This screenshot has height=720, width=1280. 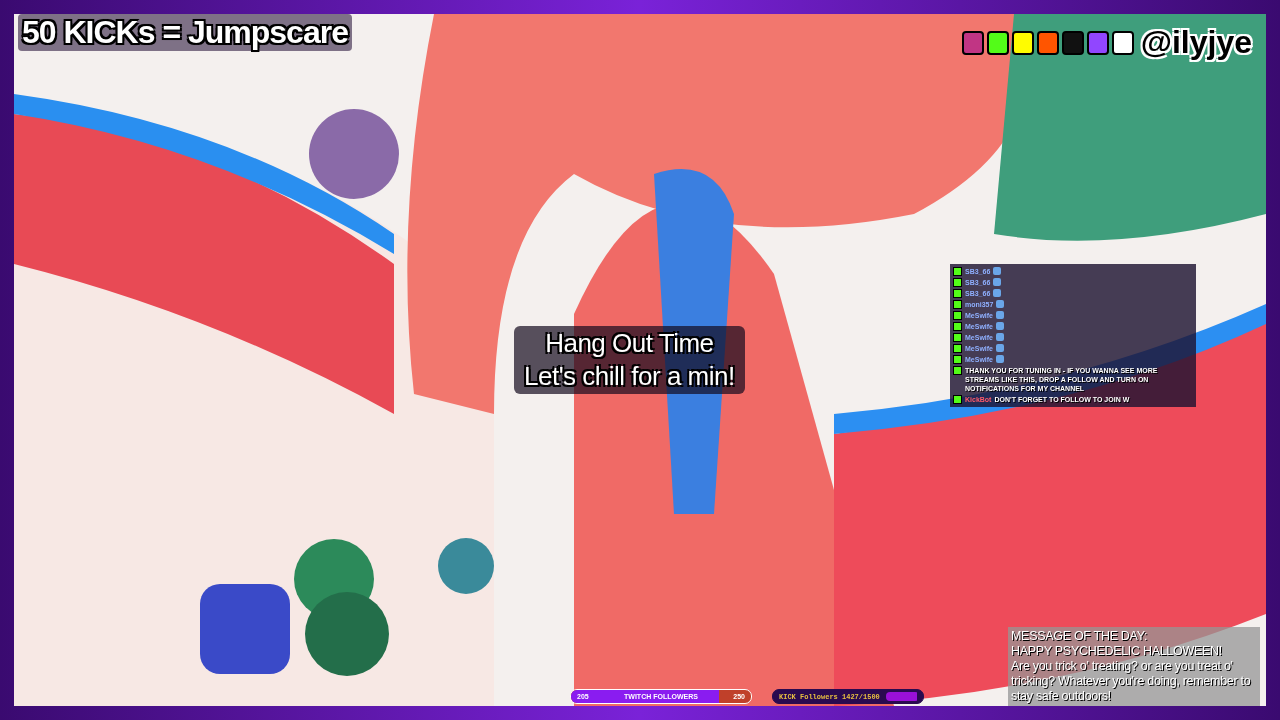 What do you see at coordinates (1131, 681) in the screenshot?
I see `motd-body: Are you trick o' treating? or are you treat o' tricking? Whatever you're doing, remember to stay safe outdoors!` at bounding box center [1131, 681].